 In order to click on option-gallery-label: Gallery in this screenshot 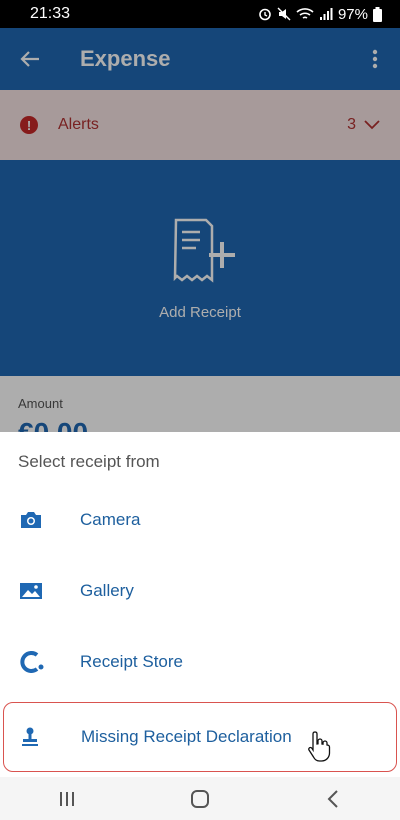, I will do `click(107, 590)`.